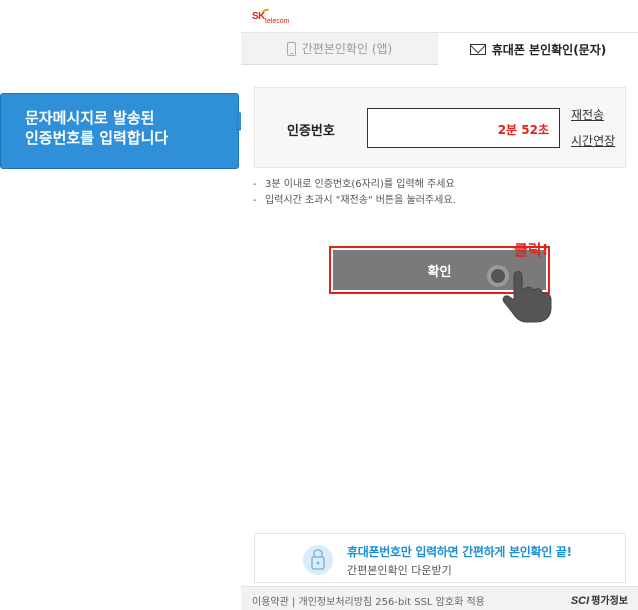 This screenshot has width=638, height=610. I want to click on note-item: 입력시간 초과시 "재전송" 버튼을 눌러주세요., so click(354, 201).